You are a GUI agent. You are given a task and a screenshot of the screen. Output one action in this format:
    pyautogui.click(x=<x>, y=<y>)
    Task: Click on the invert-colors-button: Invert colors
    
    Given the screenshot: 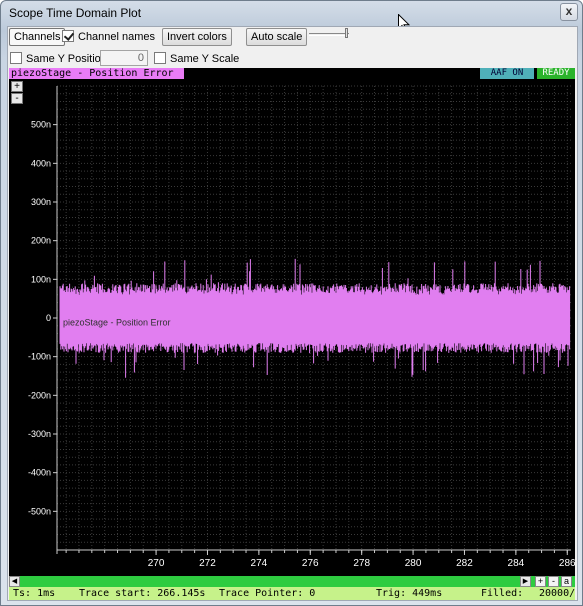 What is the action you would take?
    pyautogui.click(x=197, y=37)
    